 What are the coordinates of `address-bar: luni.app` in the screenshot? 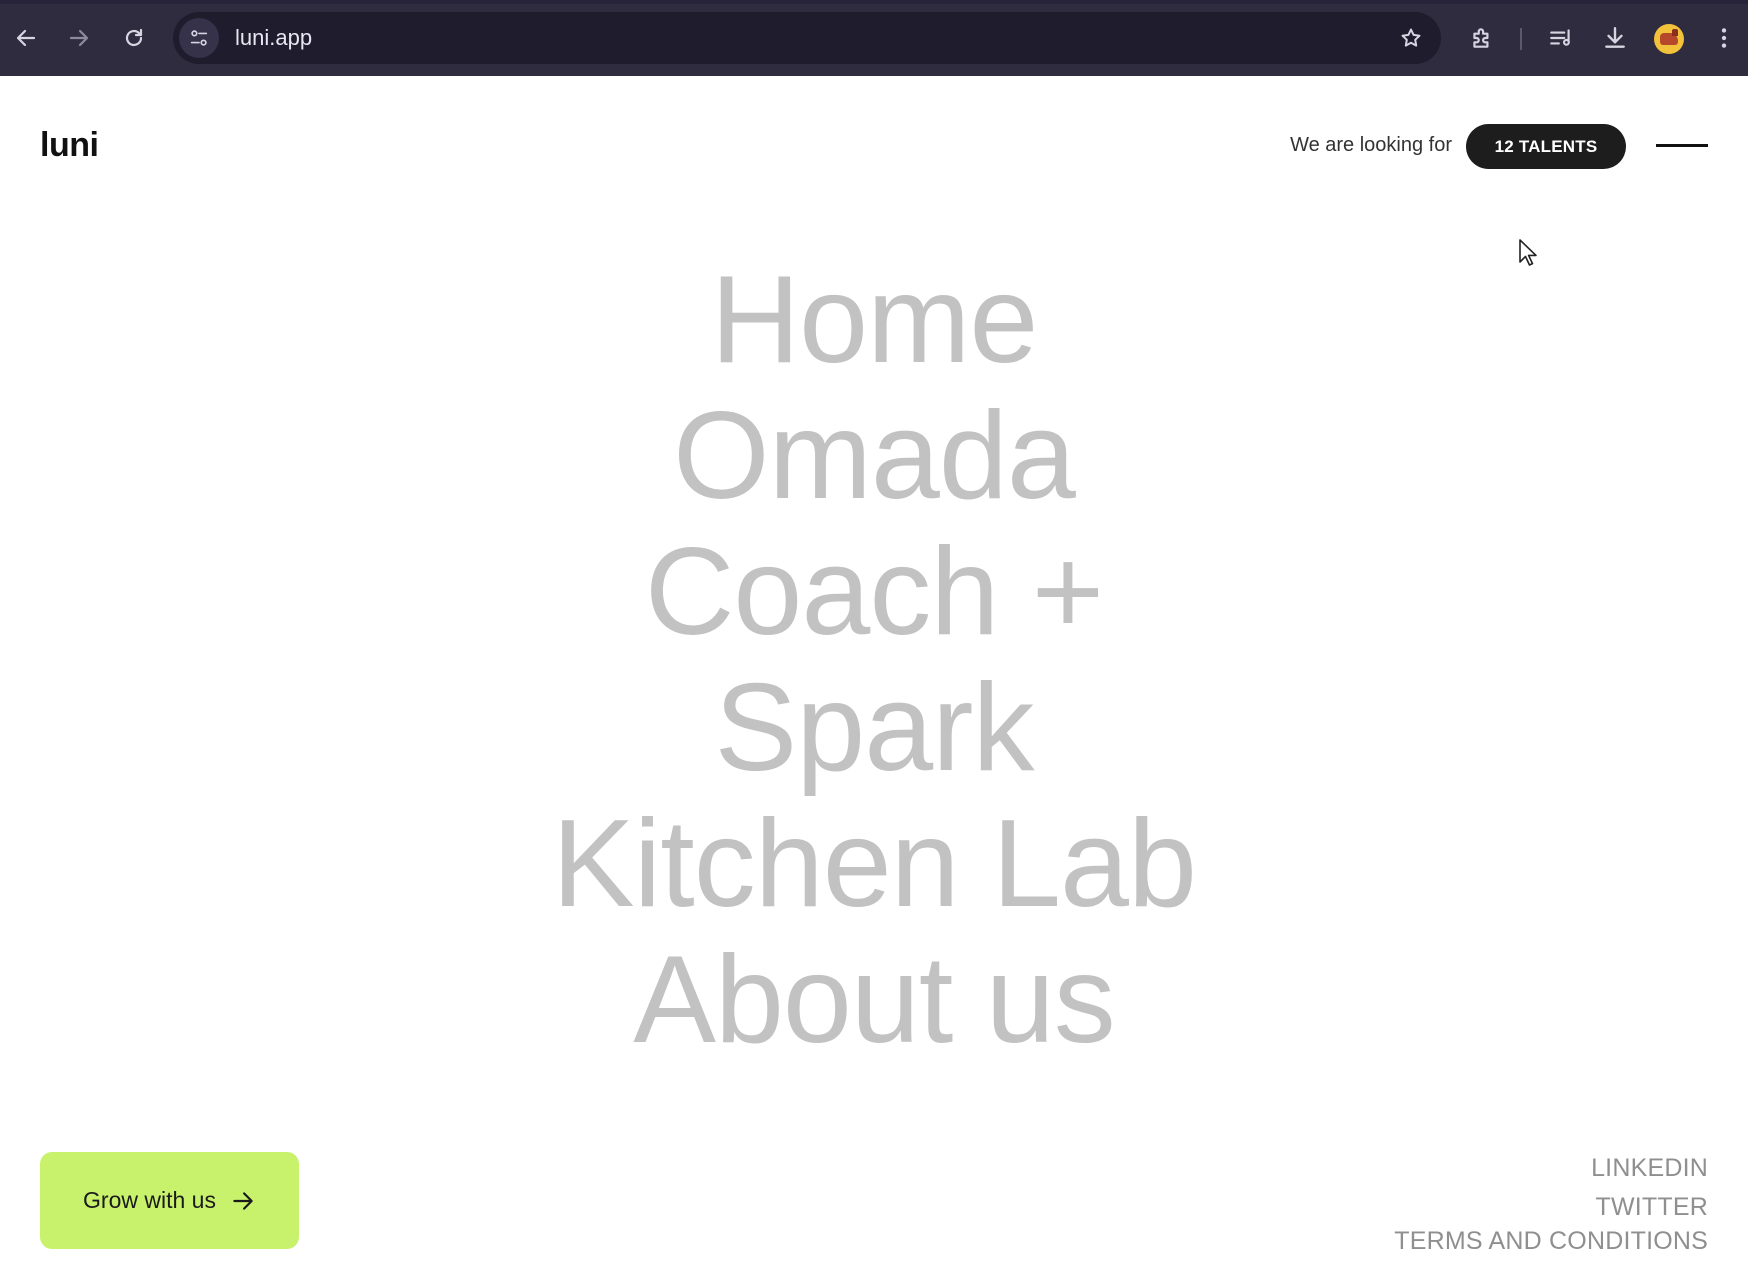 It's located at (807, 38).